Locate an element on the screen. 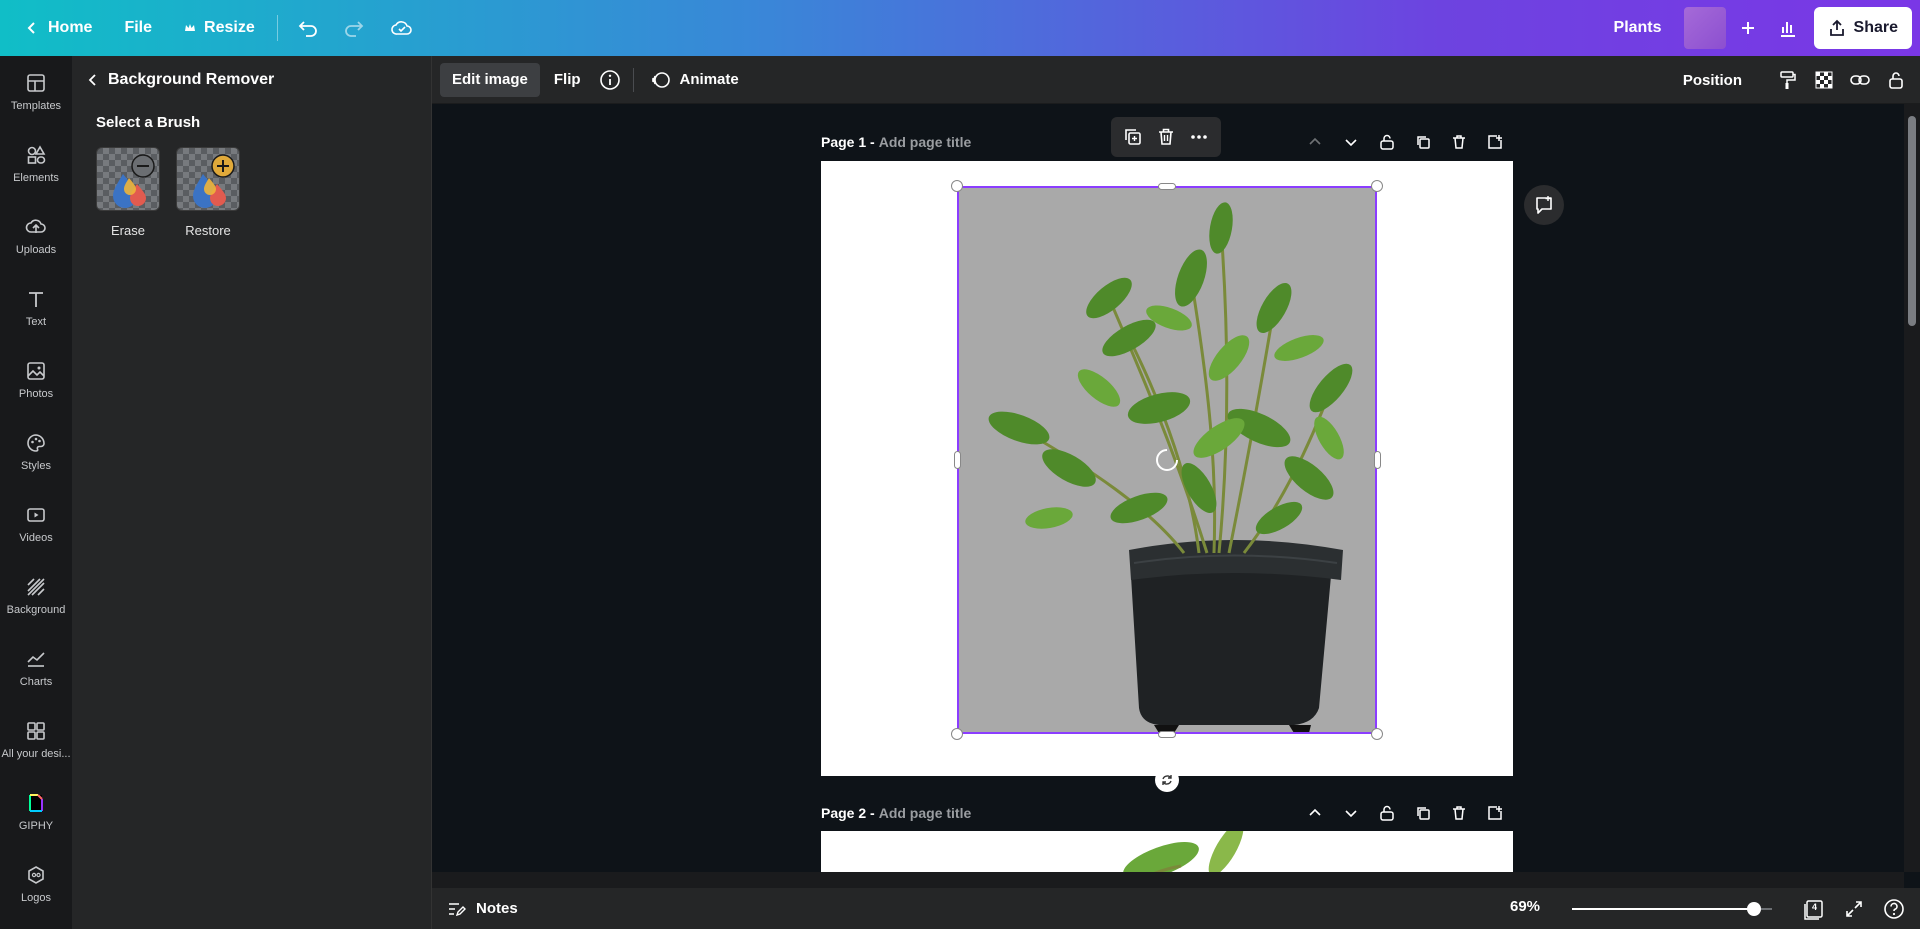 The image size is (1920, 929). resize-button: Resize is located at coordinates (219, 28).